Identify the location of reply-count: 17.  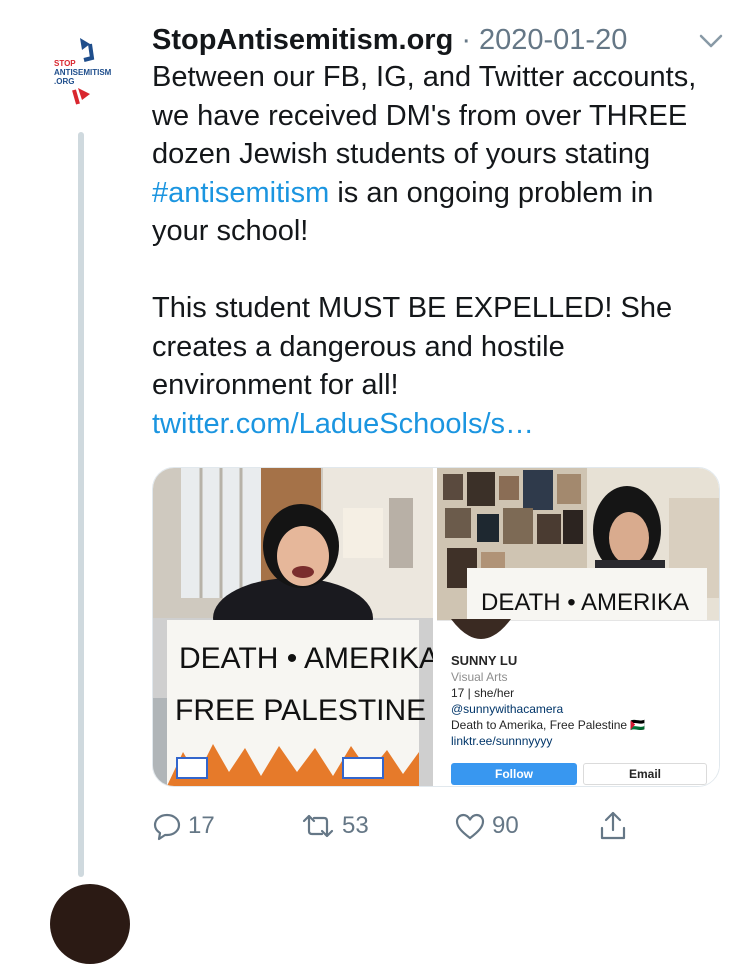
(201, 825).